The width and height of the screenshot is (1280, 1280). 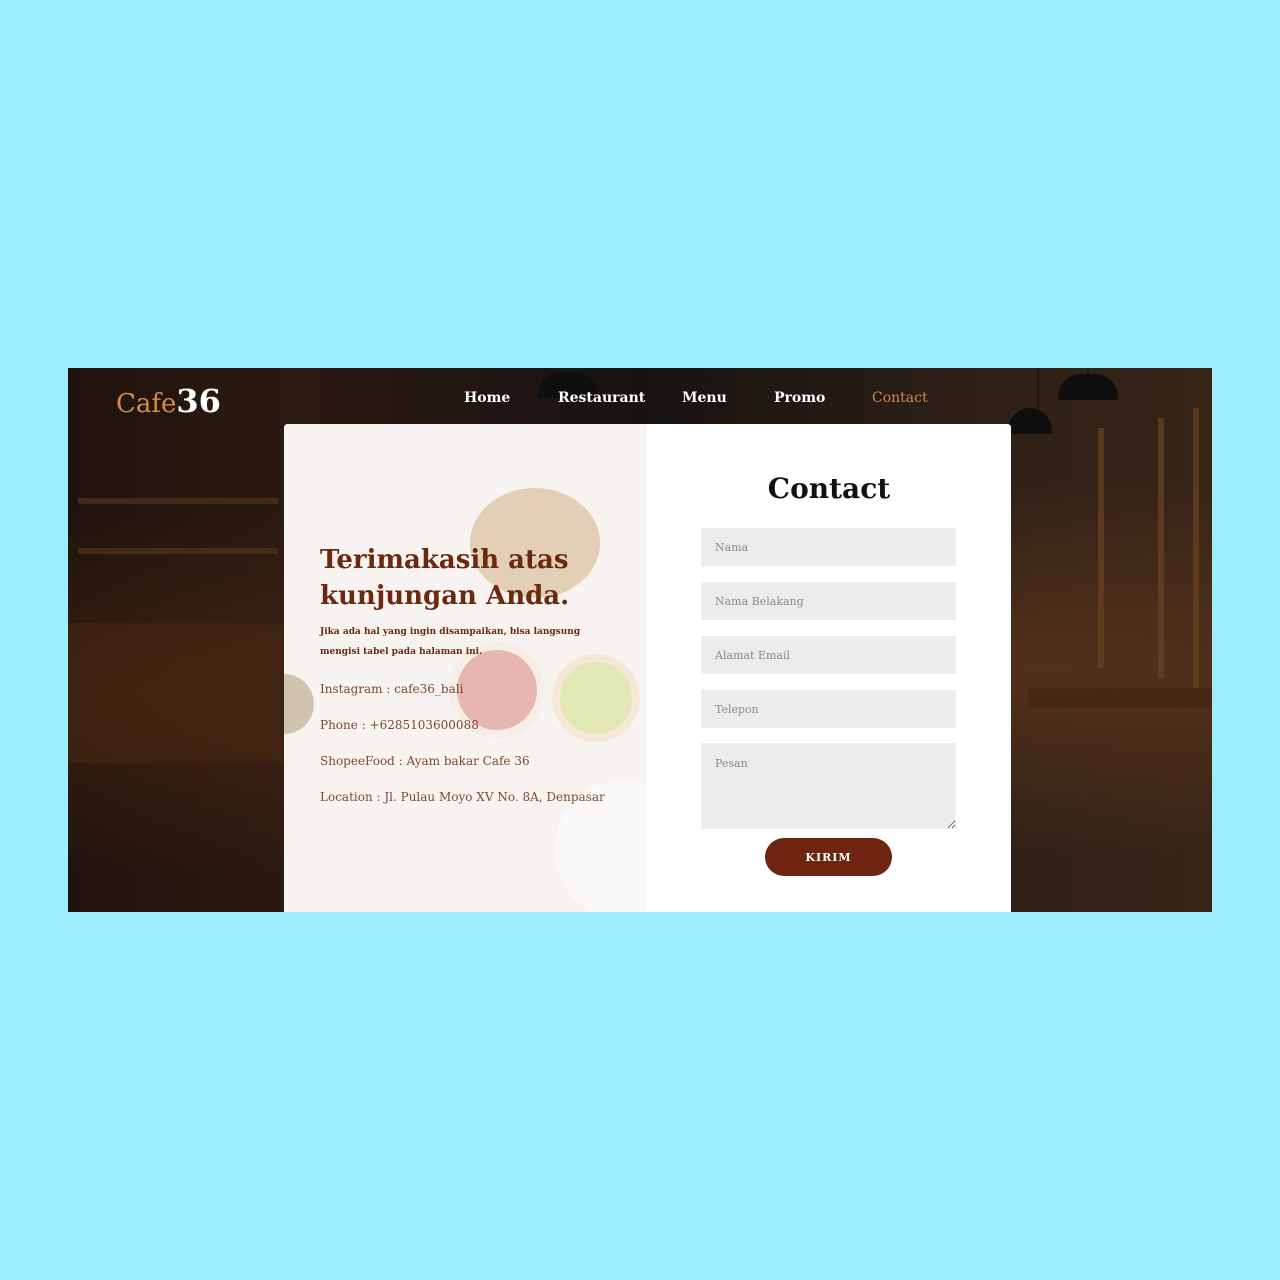 What do you see at coordinates (828, 601) in the screenshot?
I see `last-name-field` at bounding box center [828, 601].